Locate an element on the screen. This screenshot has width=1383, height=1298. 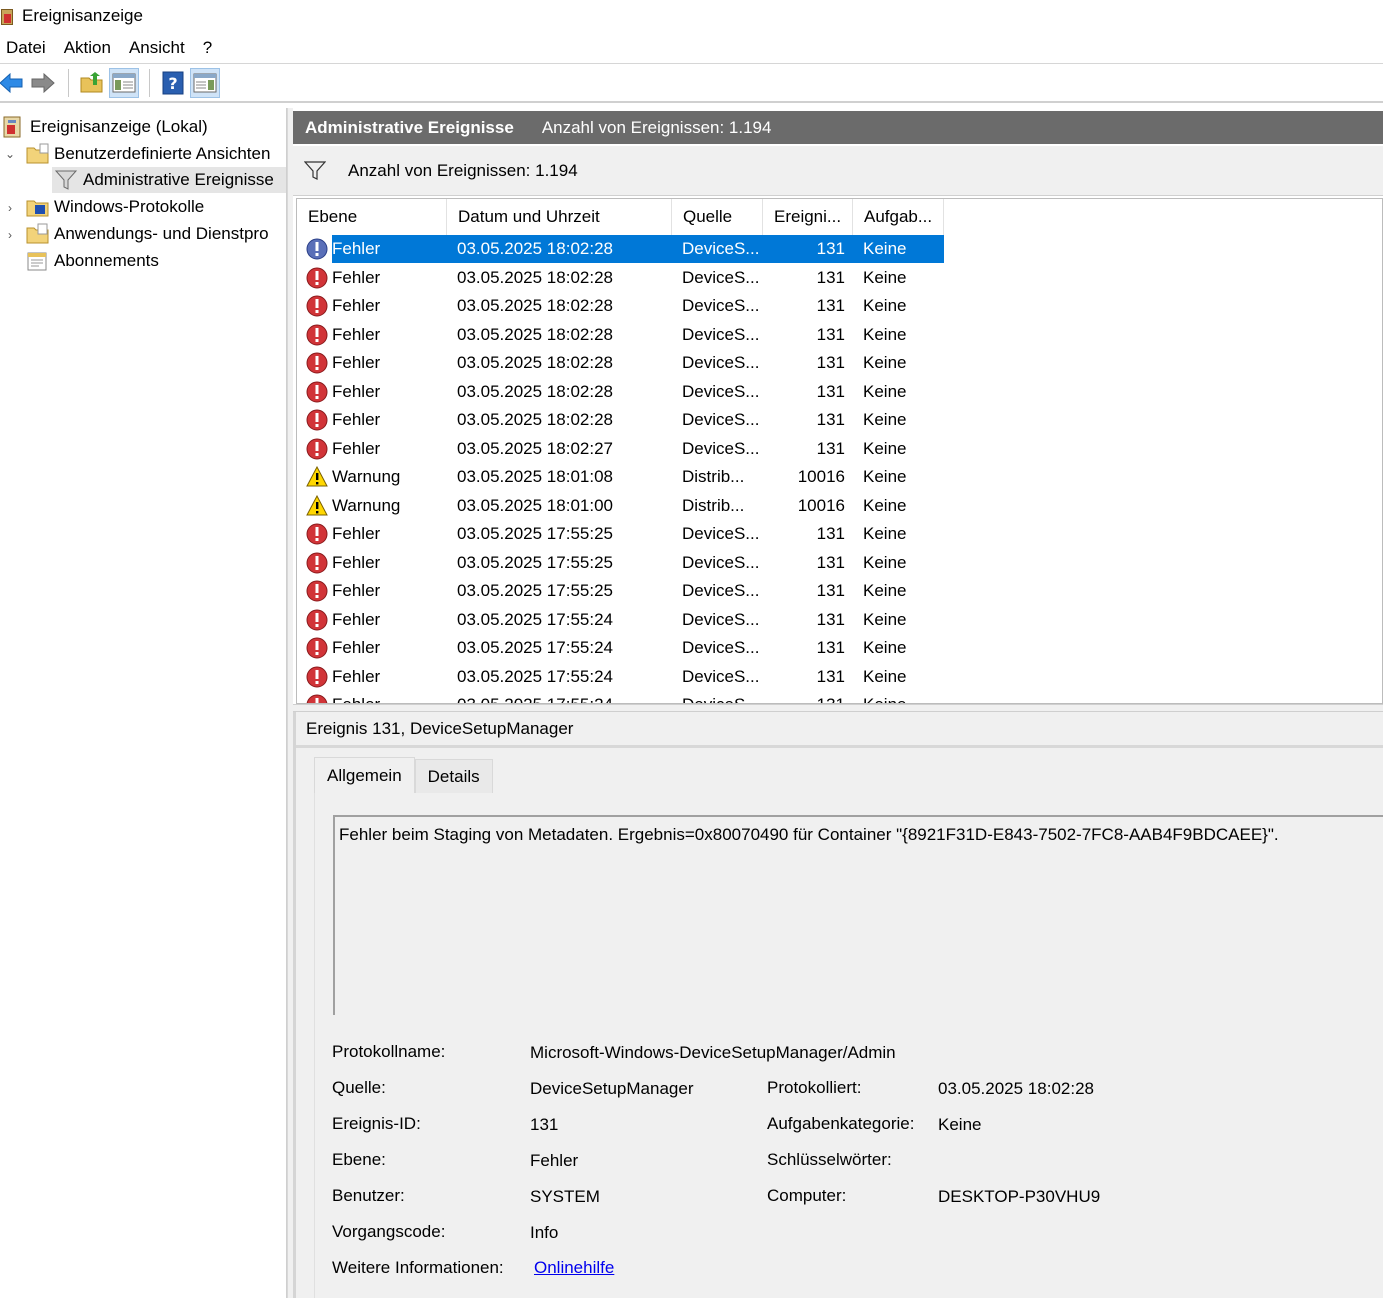
view-title: Administrative Ereignisse is located at coordinates (409, 127).